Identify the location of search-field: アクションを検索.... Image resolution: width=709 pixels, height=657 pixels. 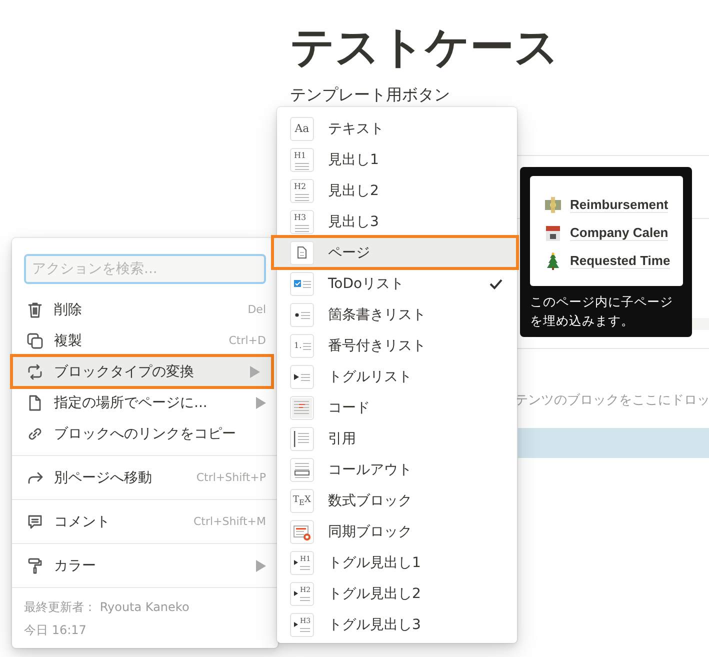
(145, 269).